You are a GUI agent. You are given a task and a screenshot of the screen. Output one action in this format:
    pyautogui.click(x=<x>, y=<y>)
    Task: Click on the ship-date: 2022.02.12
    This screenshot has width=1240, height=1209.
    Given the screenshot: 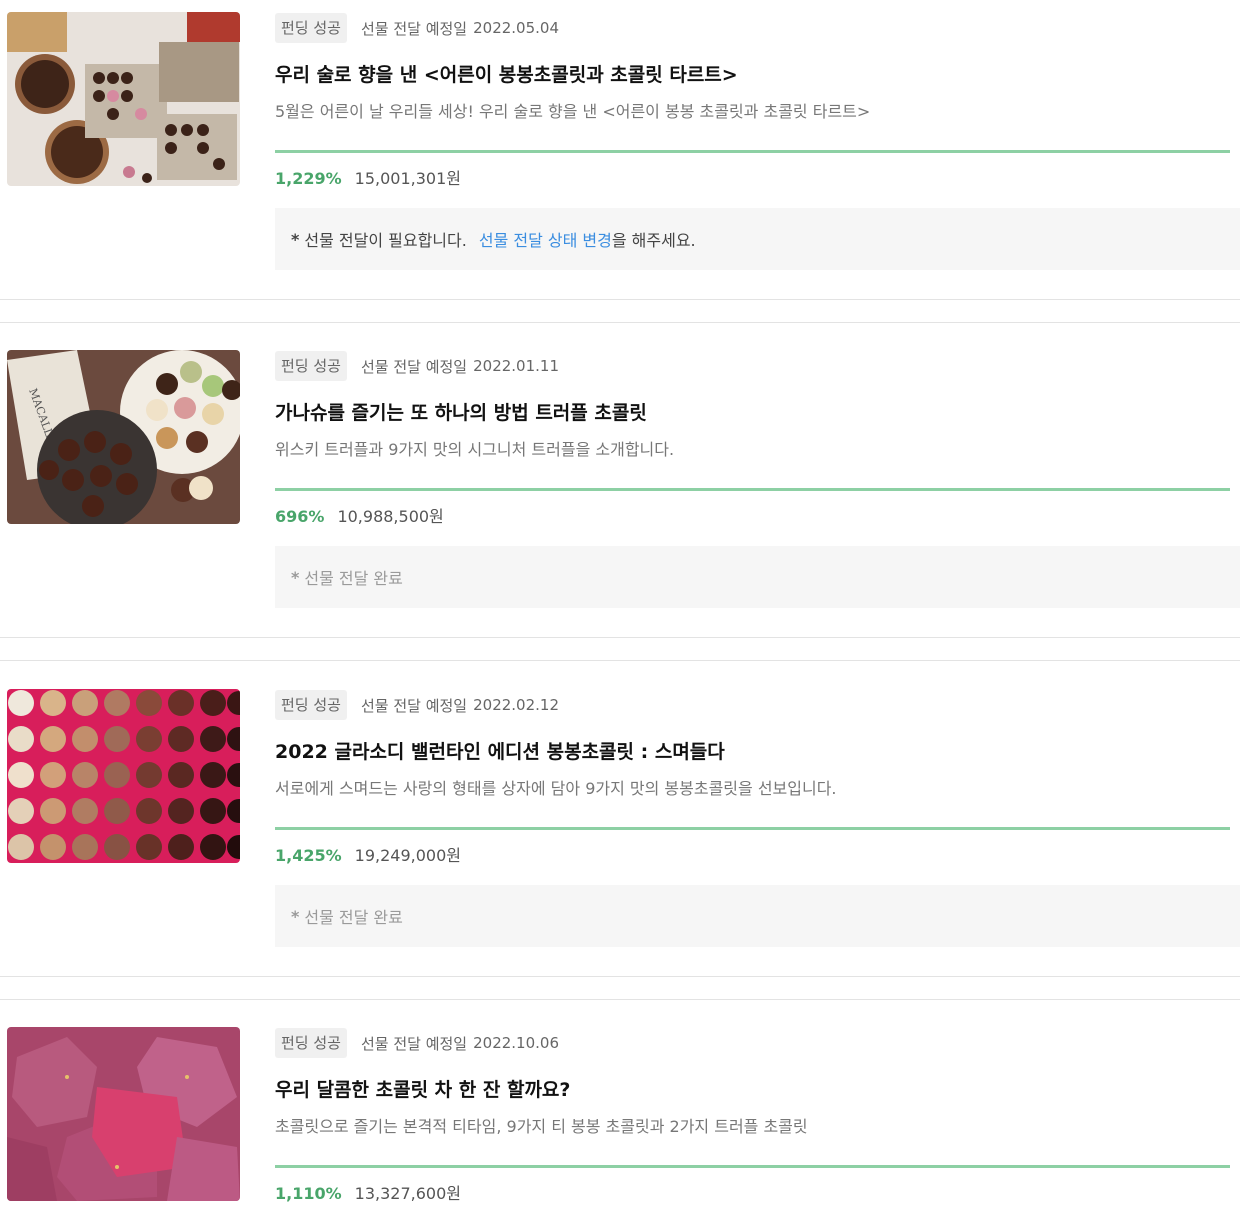 What is the action you would take?
    pyautogui.click(x=516, y=705)
    